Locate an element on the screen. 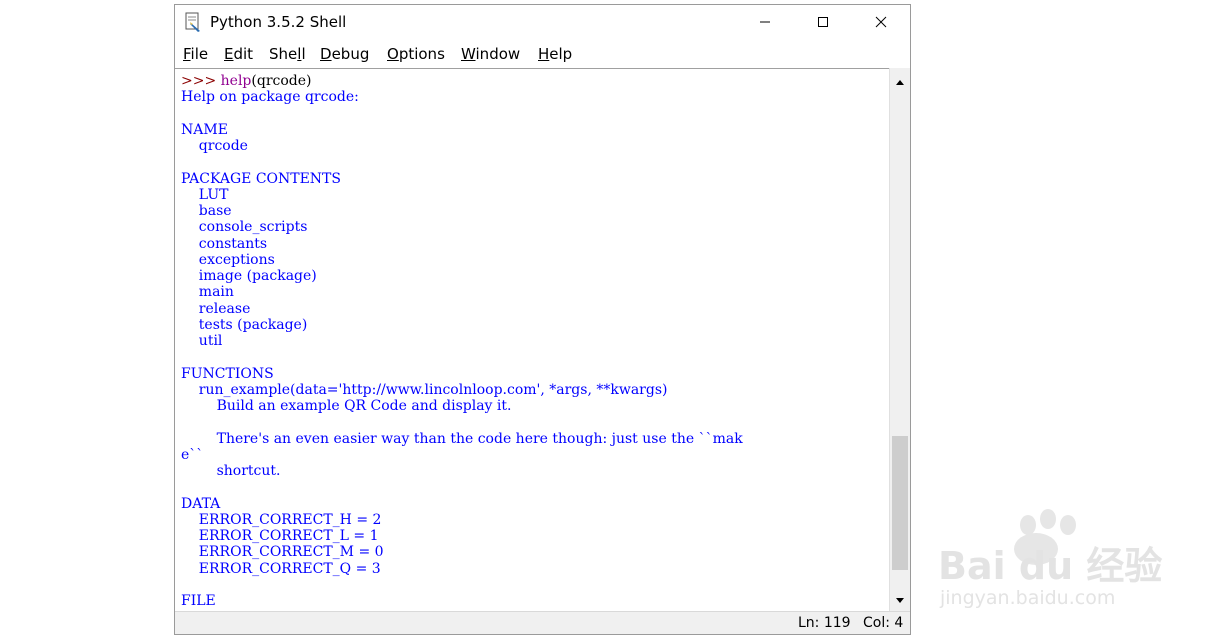  output-line: ERROR_CORRECT_M = 0 is located at coordinates (282, 552).